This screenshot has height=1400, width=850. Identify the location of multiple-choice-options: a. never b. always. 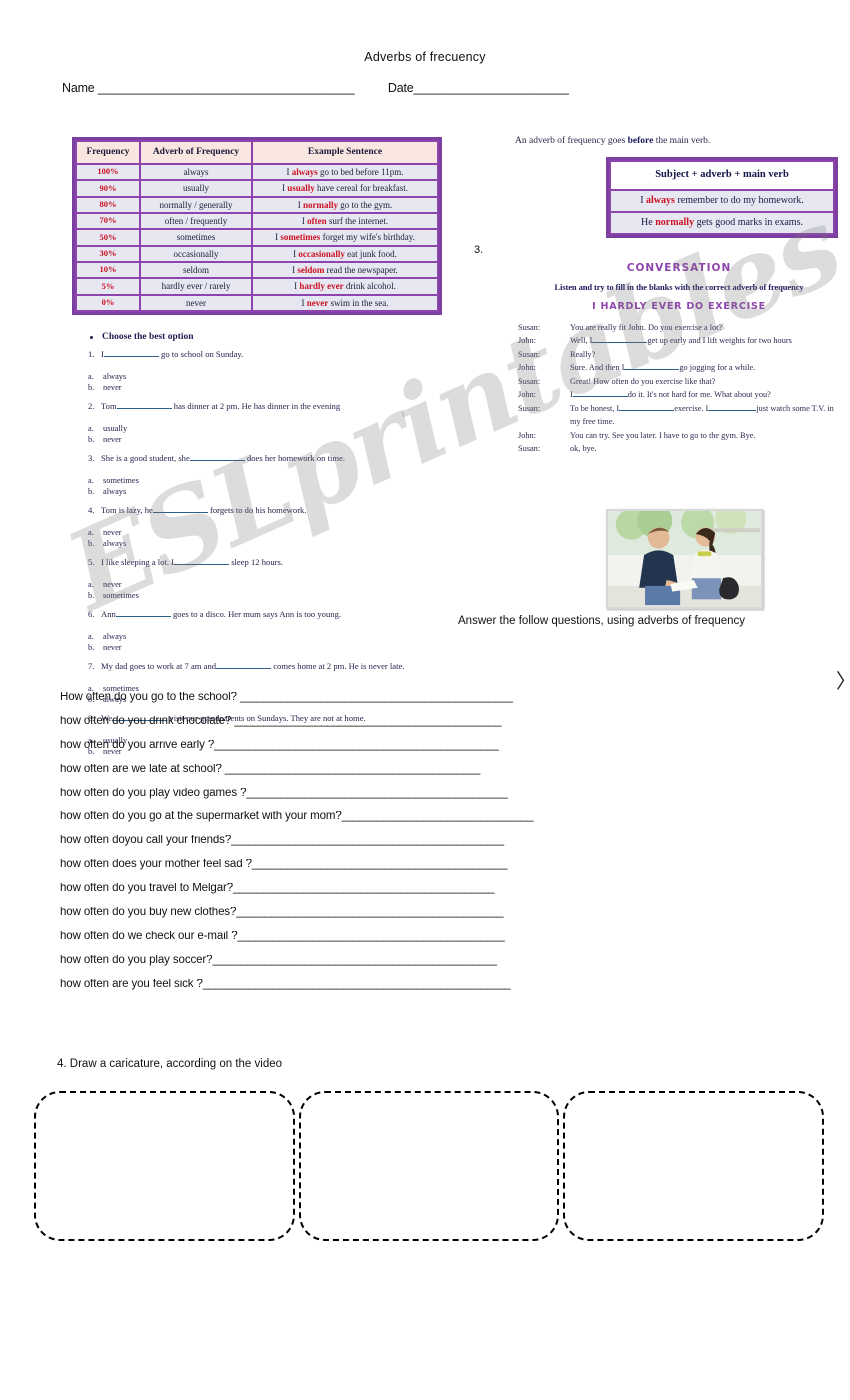
(253, 539).